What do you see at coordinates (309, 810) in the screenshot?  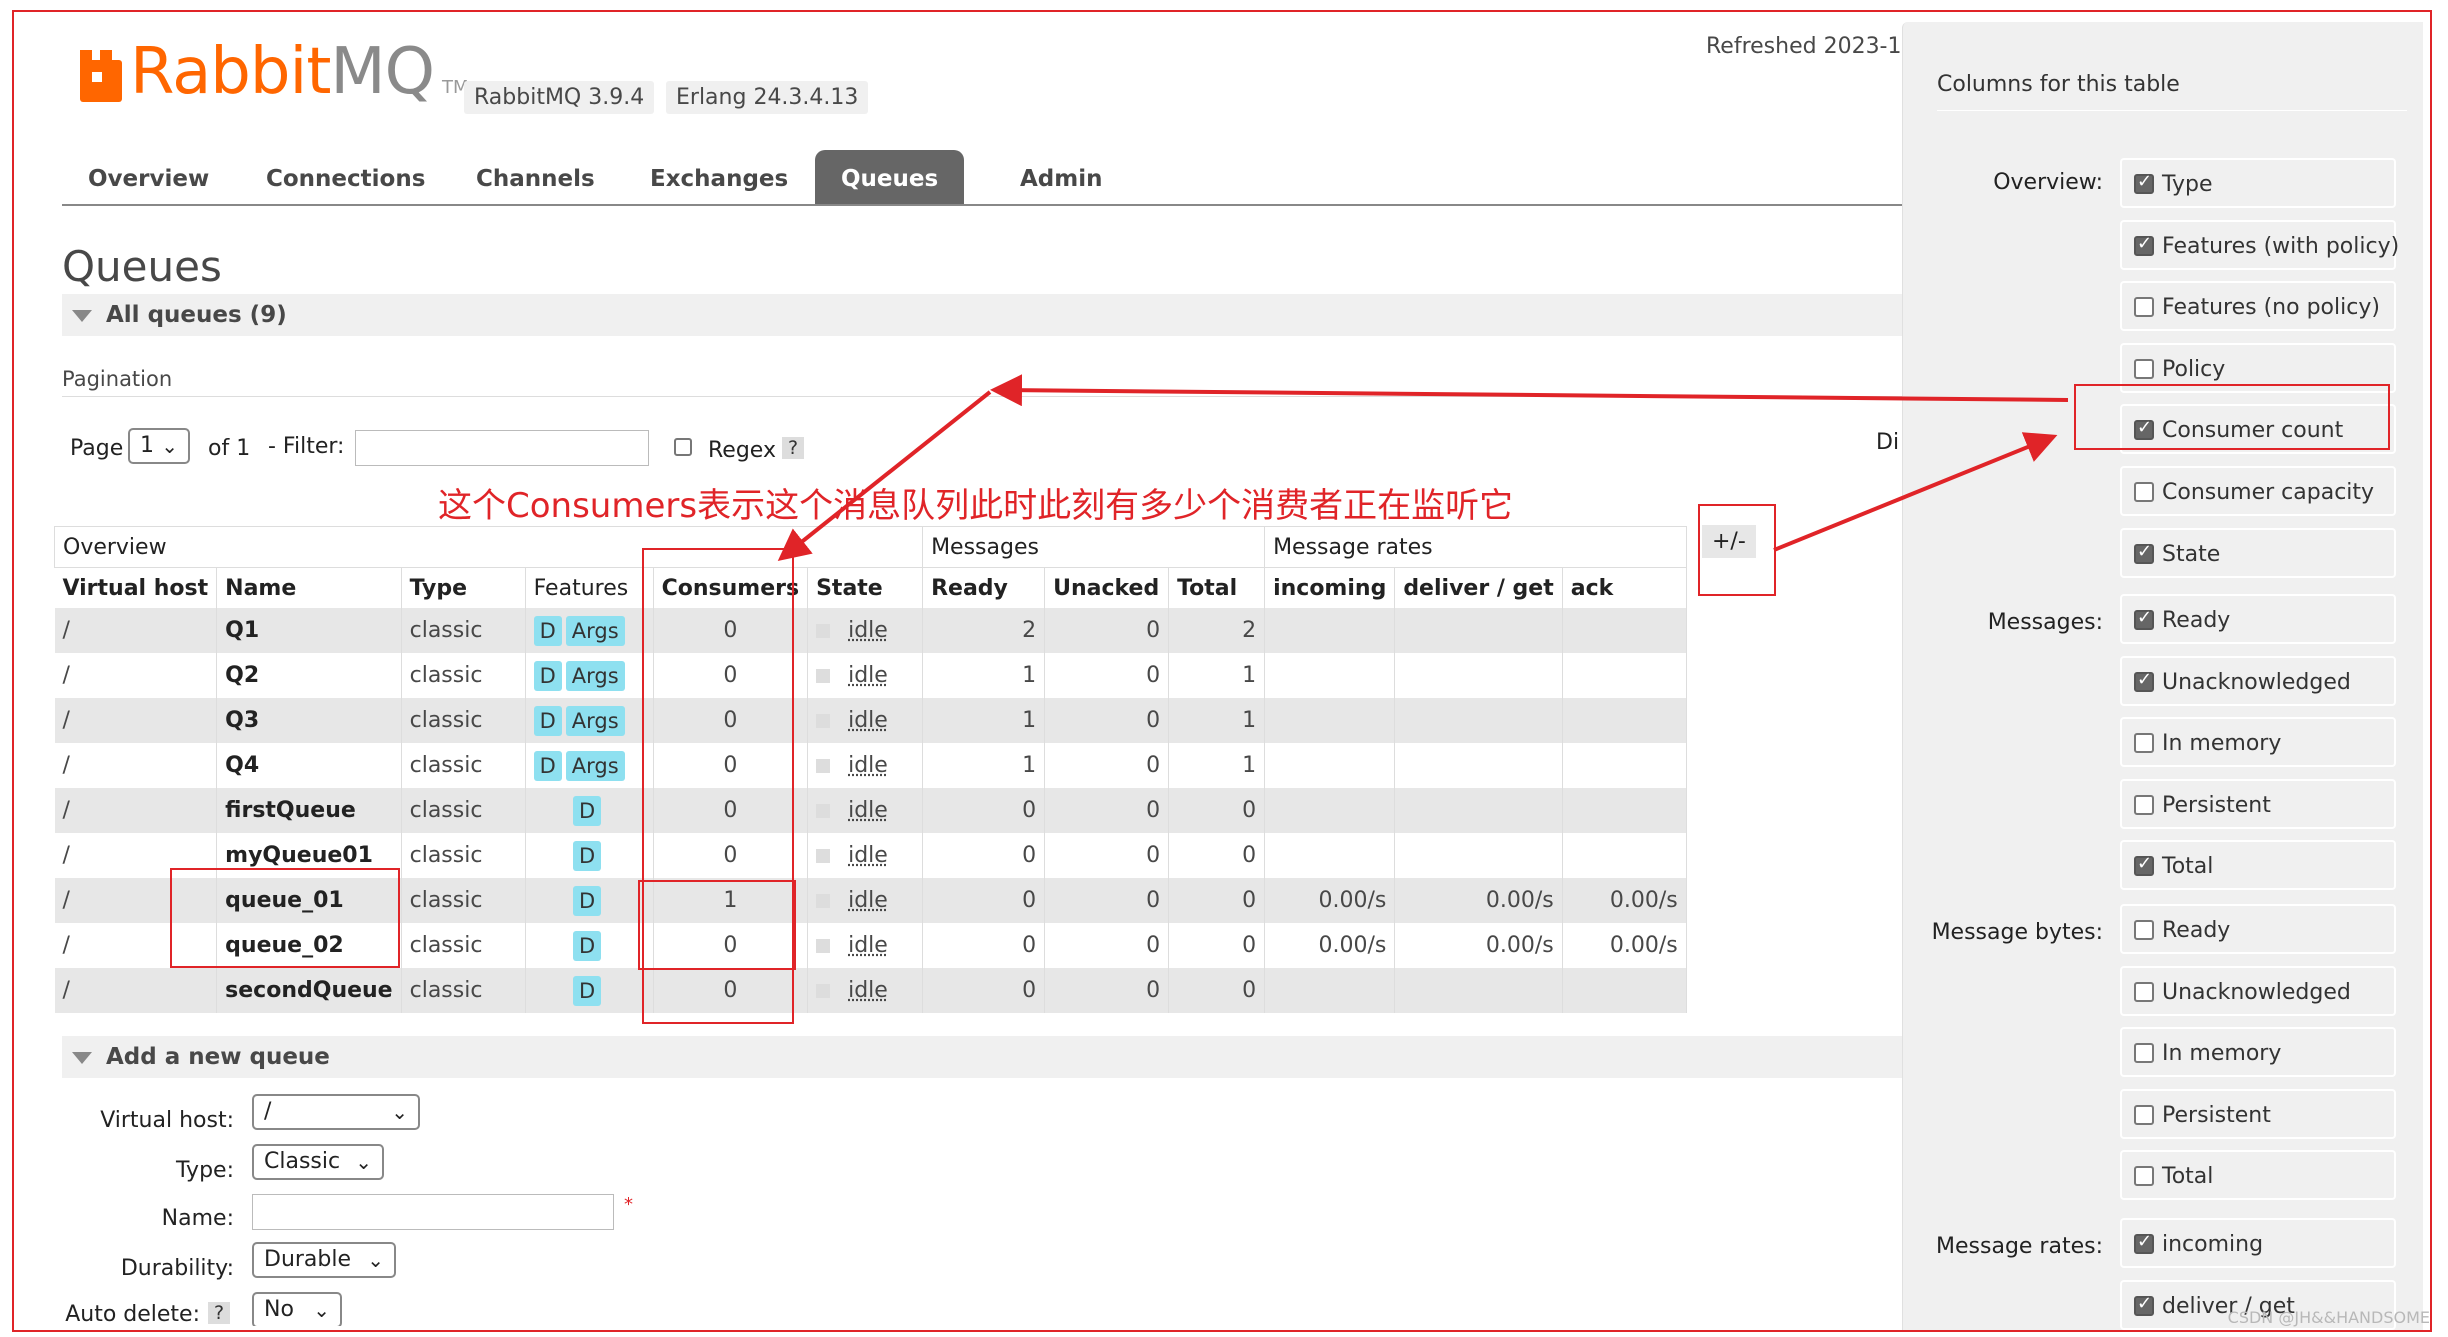 I see `row-queue-name-link: firstQueue` at bounding box center [309, 810].